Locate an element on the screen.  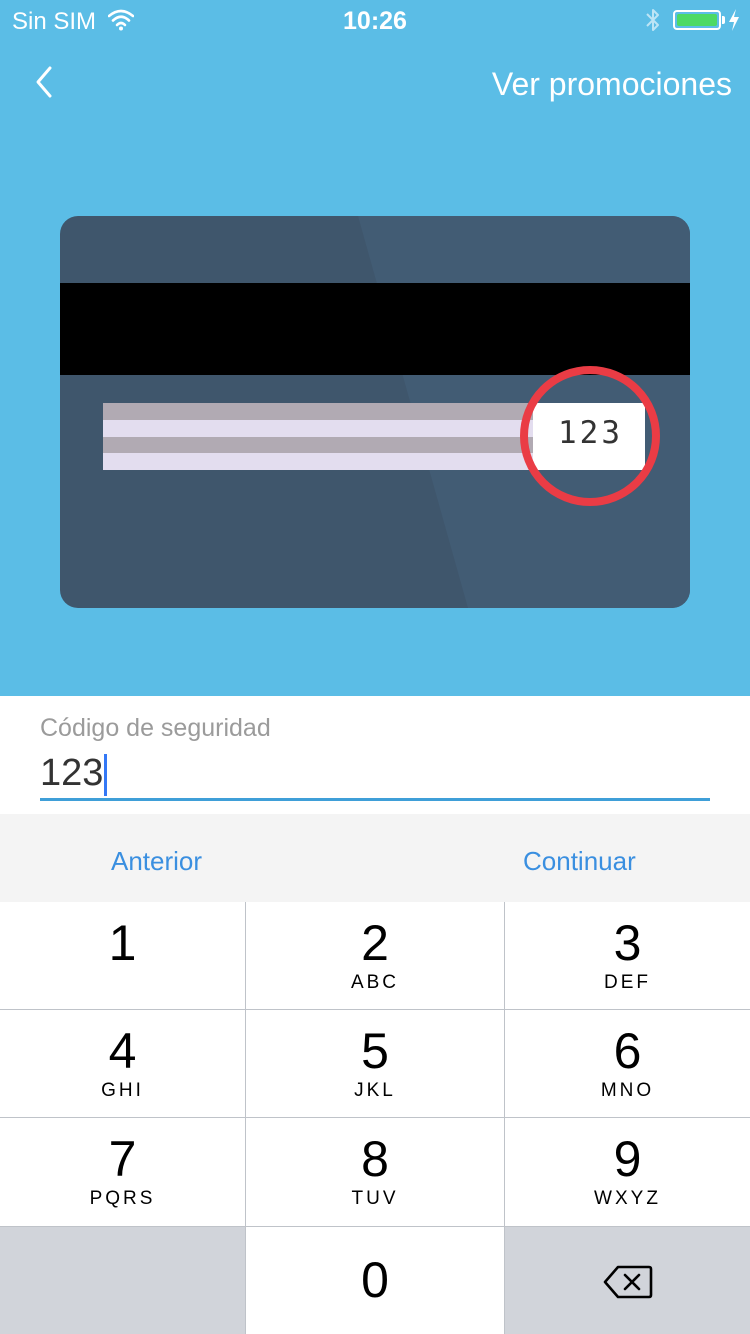
field-label: Código de seguridad is located at coordinates (155, 728).